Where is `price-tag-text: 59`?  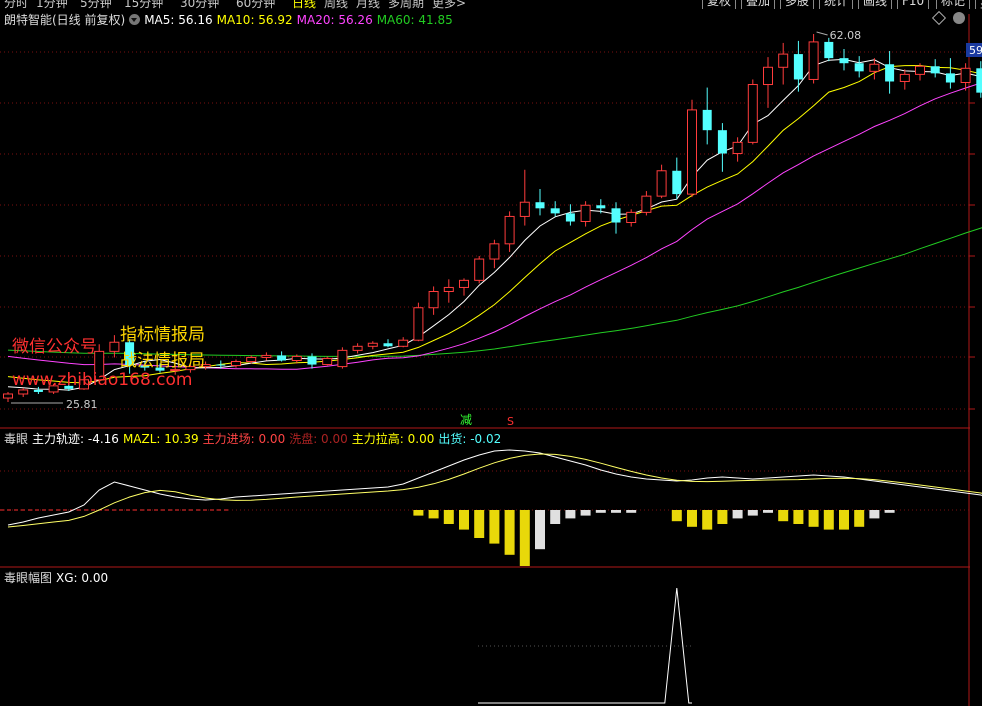 price-tag-text: 59 is located at coordinates (975, 50).